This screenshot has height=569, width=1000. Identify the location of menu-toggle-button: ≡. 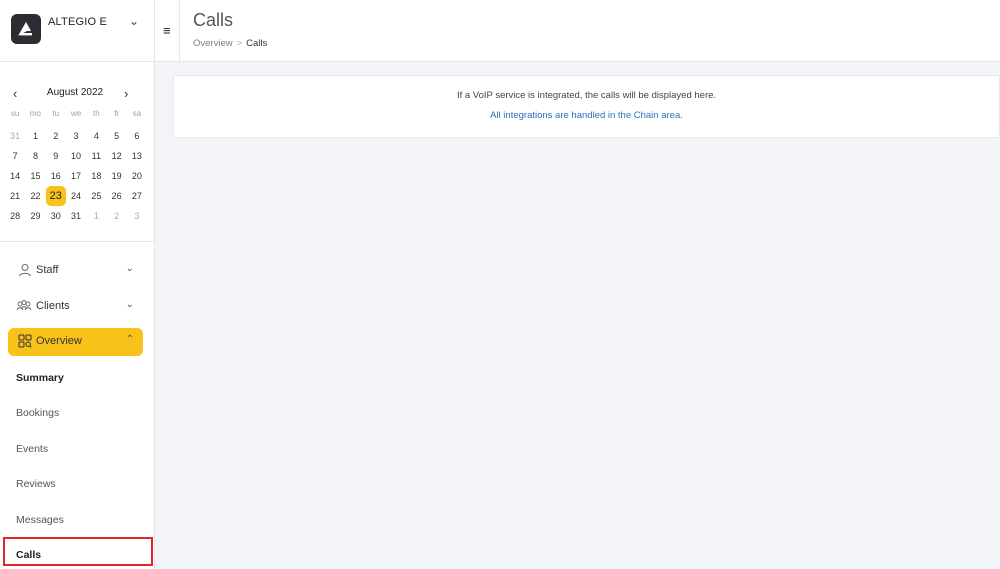
(167, 31).